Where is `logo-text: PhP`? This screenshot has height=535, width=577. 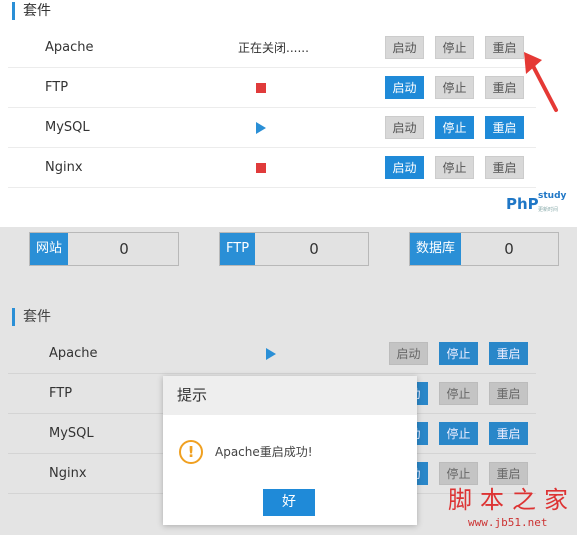 logo-text: PhP is located at coordinates (522, 204).